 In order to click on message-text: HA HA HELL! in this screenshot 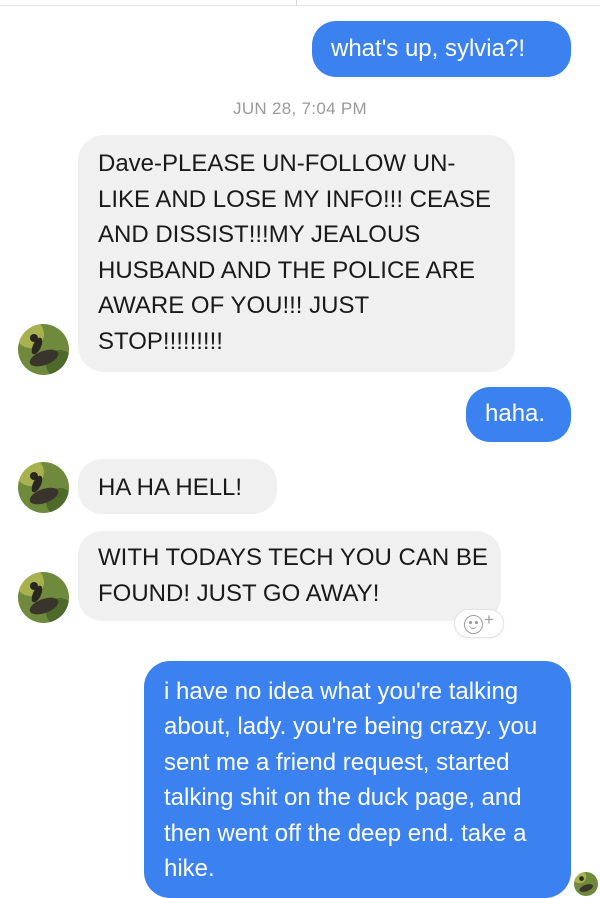, I will do `click(170, 487)`.